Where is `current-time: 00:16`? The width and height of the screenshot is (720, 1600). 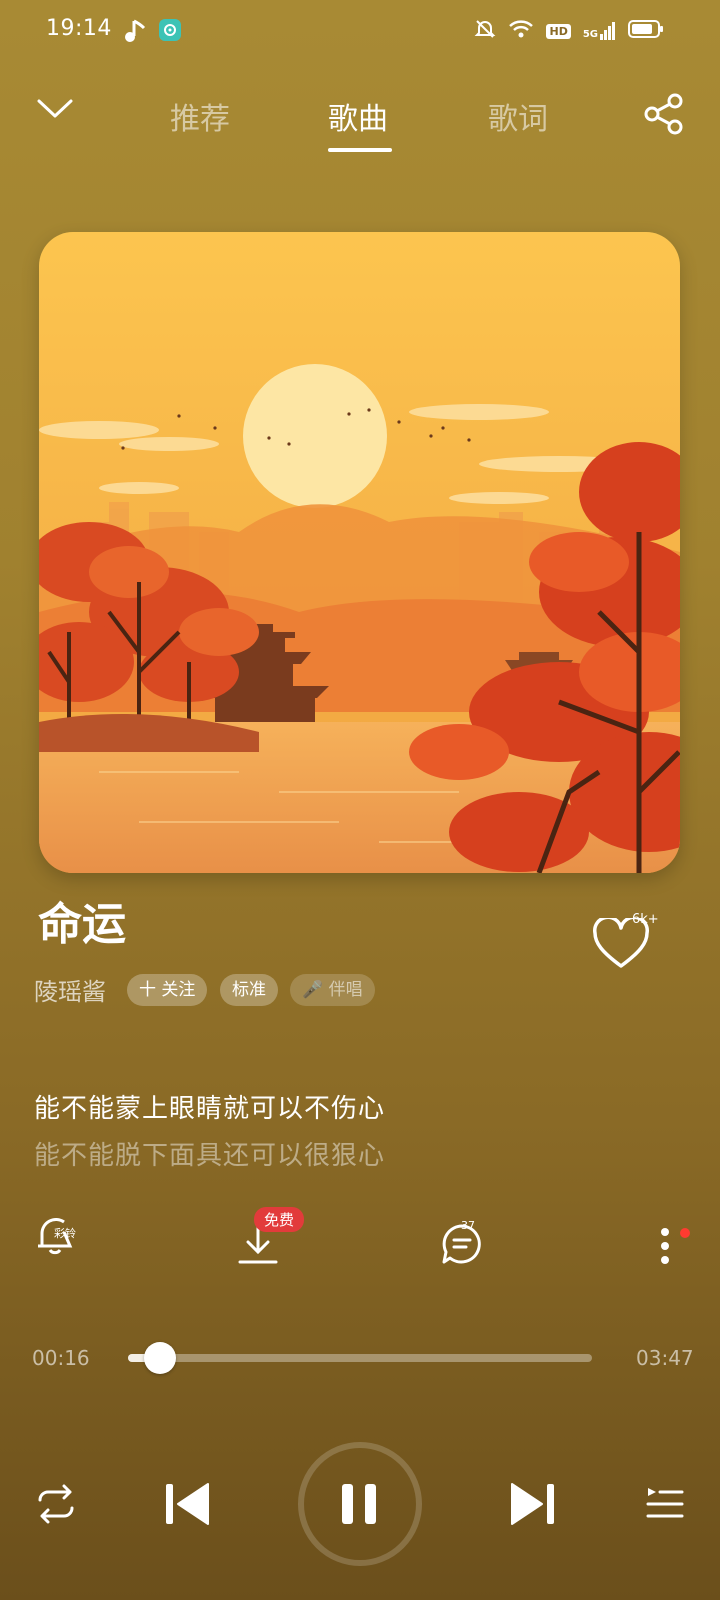 current-time: 00:16 is located at coordinates (61, 1358).